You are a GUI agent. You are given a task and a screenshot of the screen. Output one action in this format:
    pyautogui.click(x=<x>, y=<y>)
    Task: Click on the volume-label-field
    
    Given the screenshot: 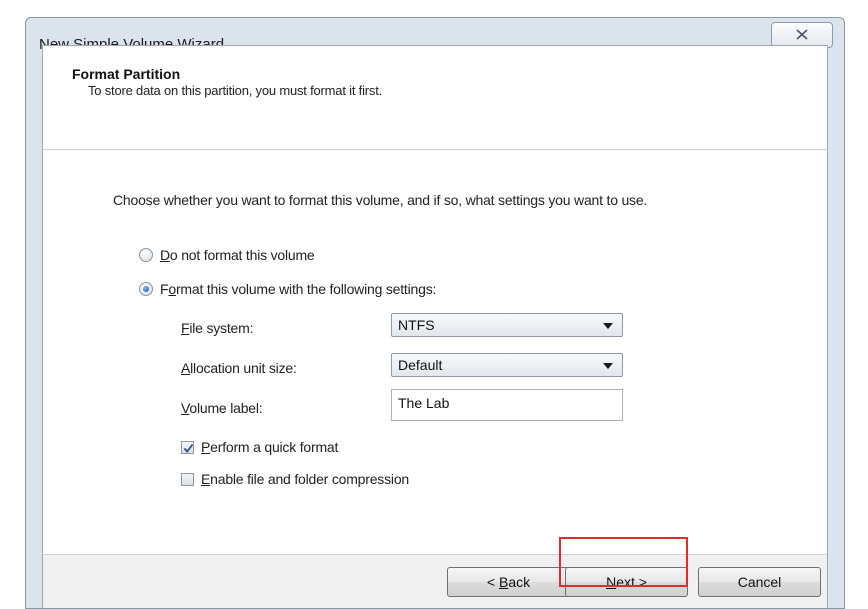 What is the action you would take?
    pyautogui.click(x=507, y=405)
    